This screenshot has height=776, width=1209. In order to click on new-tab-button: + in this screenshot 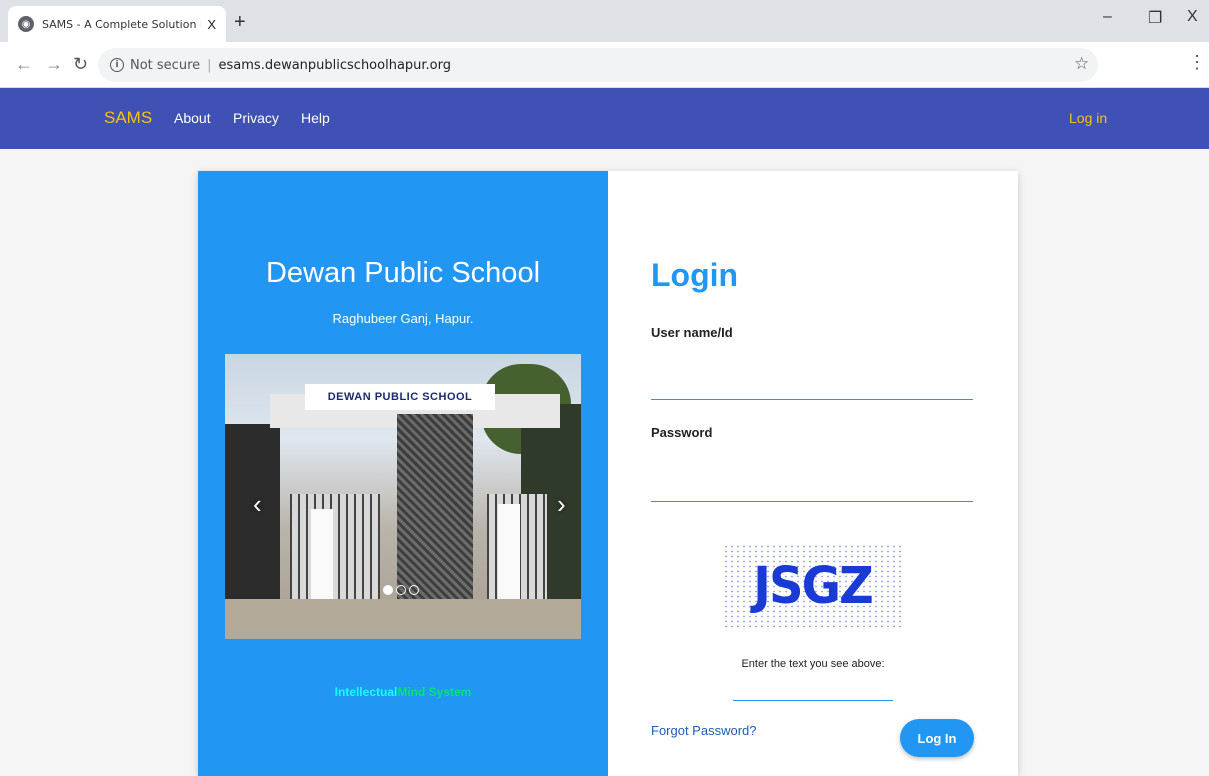, I will do `click(240, 22)`.